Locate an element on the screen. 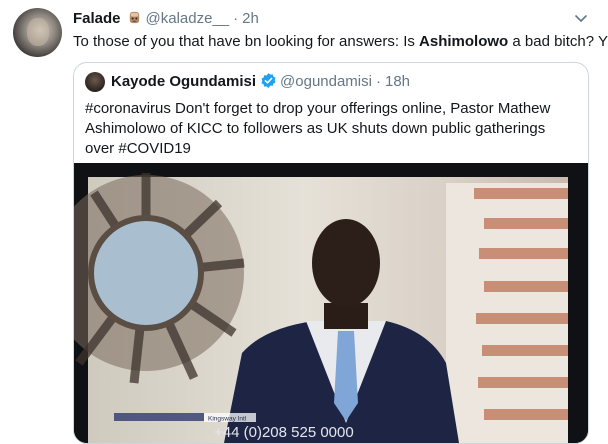 The height and width of the screenshot is (444, 608). striped-panel is located at coordinates (507, 313).